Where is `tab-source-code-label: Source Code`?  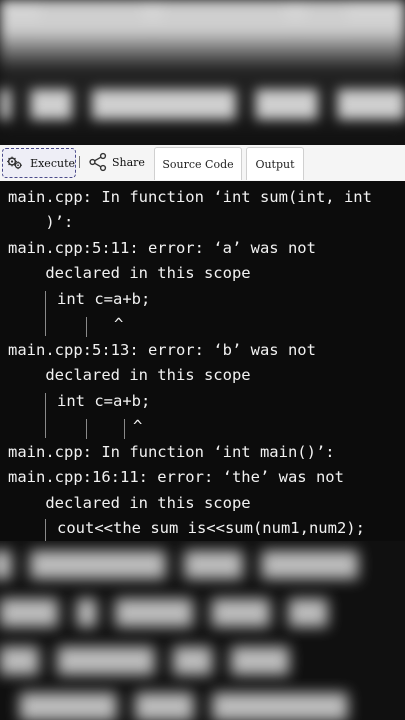
tab-source-code-label: Source Code is located at coordinates (198, 164).